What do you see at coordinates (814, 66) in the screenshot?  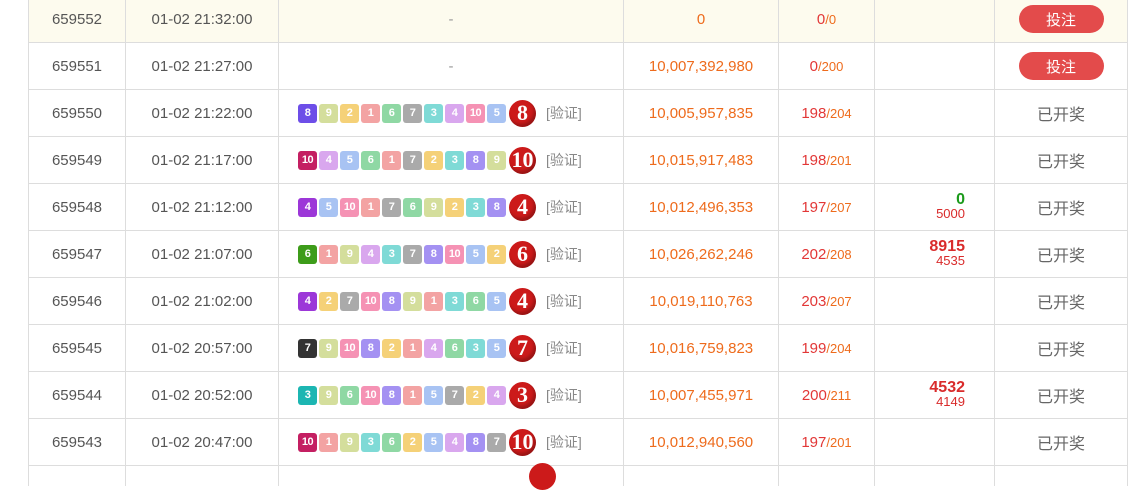 I see `winners-number: 0` at bounding box center [814, 66].